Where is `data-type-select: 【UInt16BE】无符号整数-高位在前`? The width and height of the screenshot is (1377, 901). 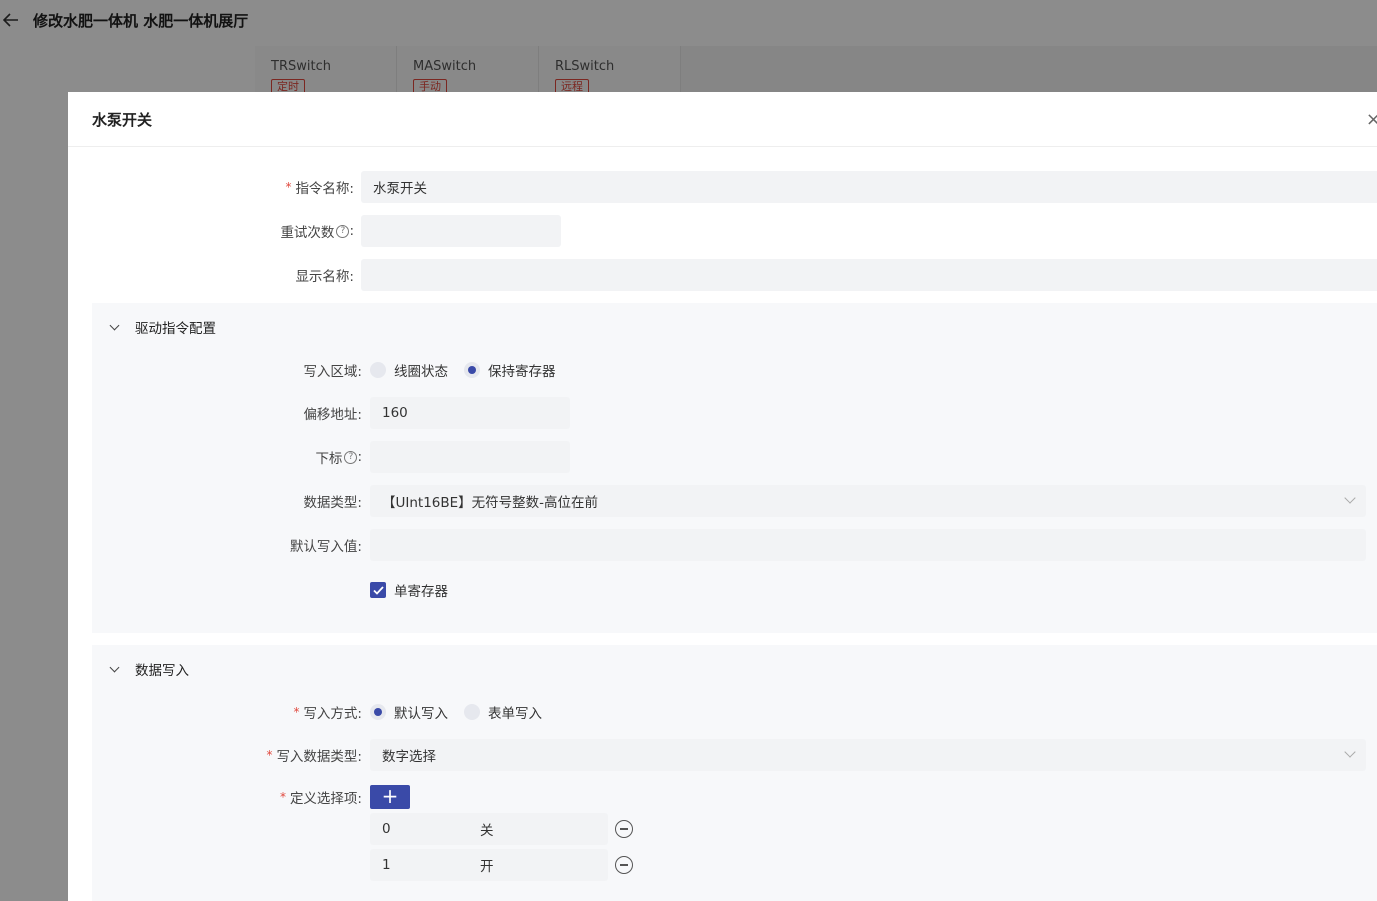
data-type-select: 【UInt16BE】无符号整数-高位在前 is located at coordinates (868, 501).